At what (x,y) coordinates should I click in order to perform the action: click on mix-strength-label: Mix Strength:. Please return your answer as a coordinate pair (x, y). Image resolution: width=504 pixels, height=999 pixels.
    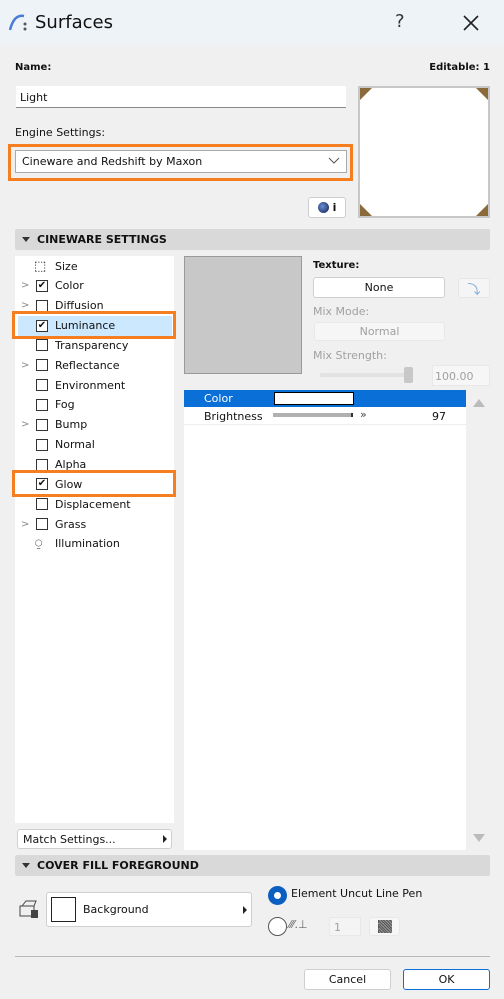
    Looking at the image, I should click on (350, 355).